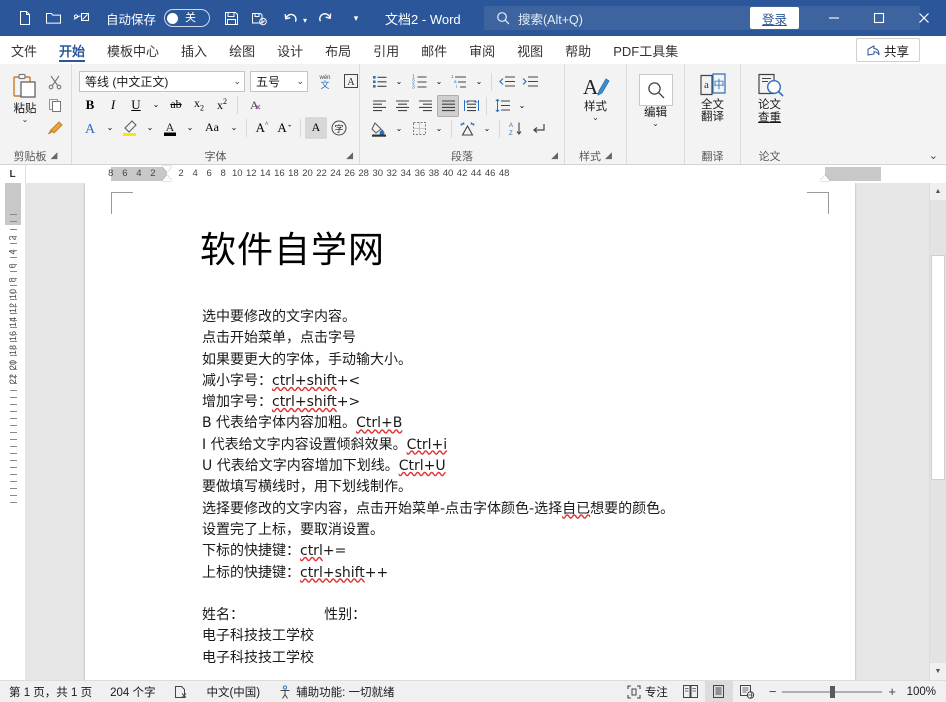 The image size is (946, 702). What do you see at coordinates (150, 128) in the screenshot?
I see `highlight-caret: ⌄` at bounding box center [150, 128].